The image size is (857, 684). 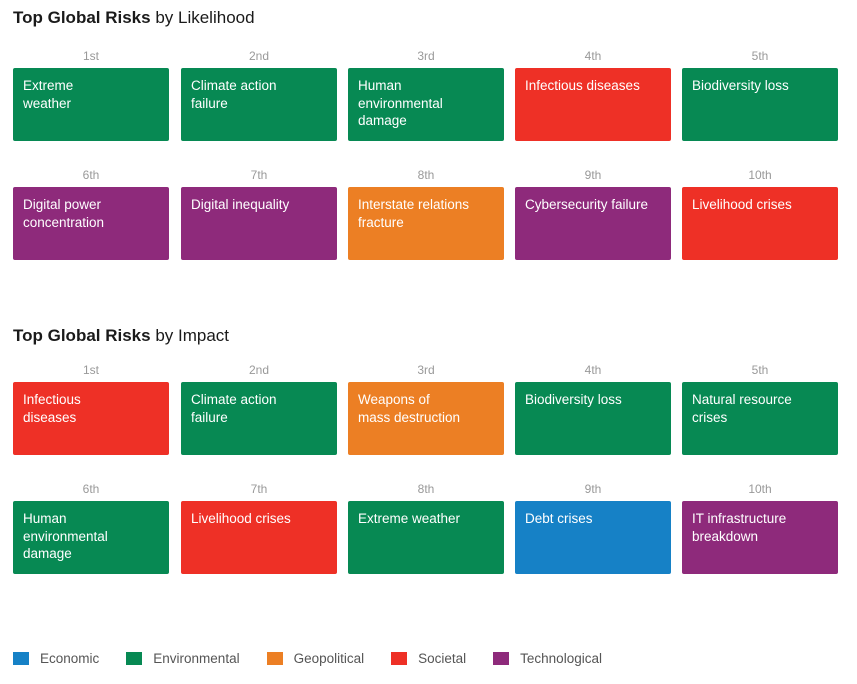 I want to click on risk-cell: 7th Digital inequality, so click(x=259, y=214).